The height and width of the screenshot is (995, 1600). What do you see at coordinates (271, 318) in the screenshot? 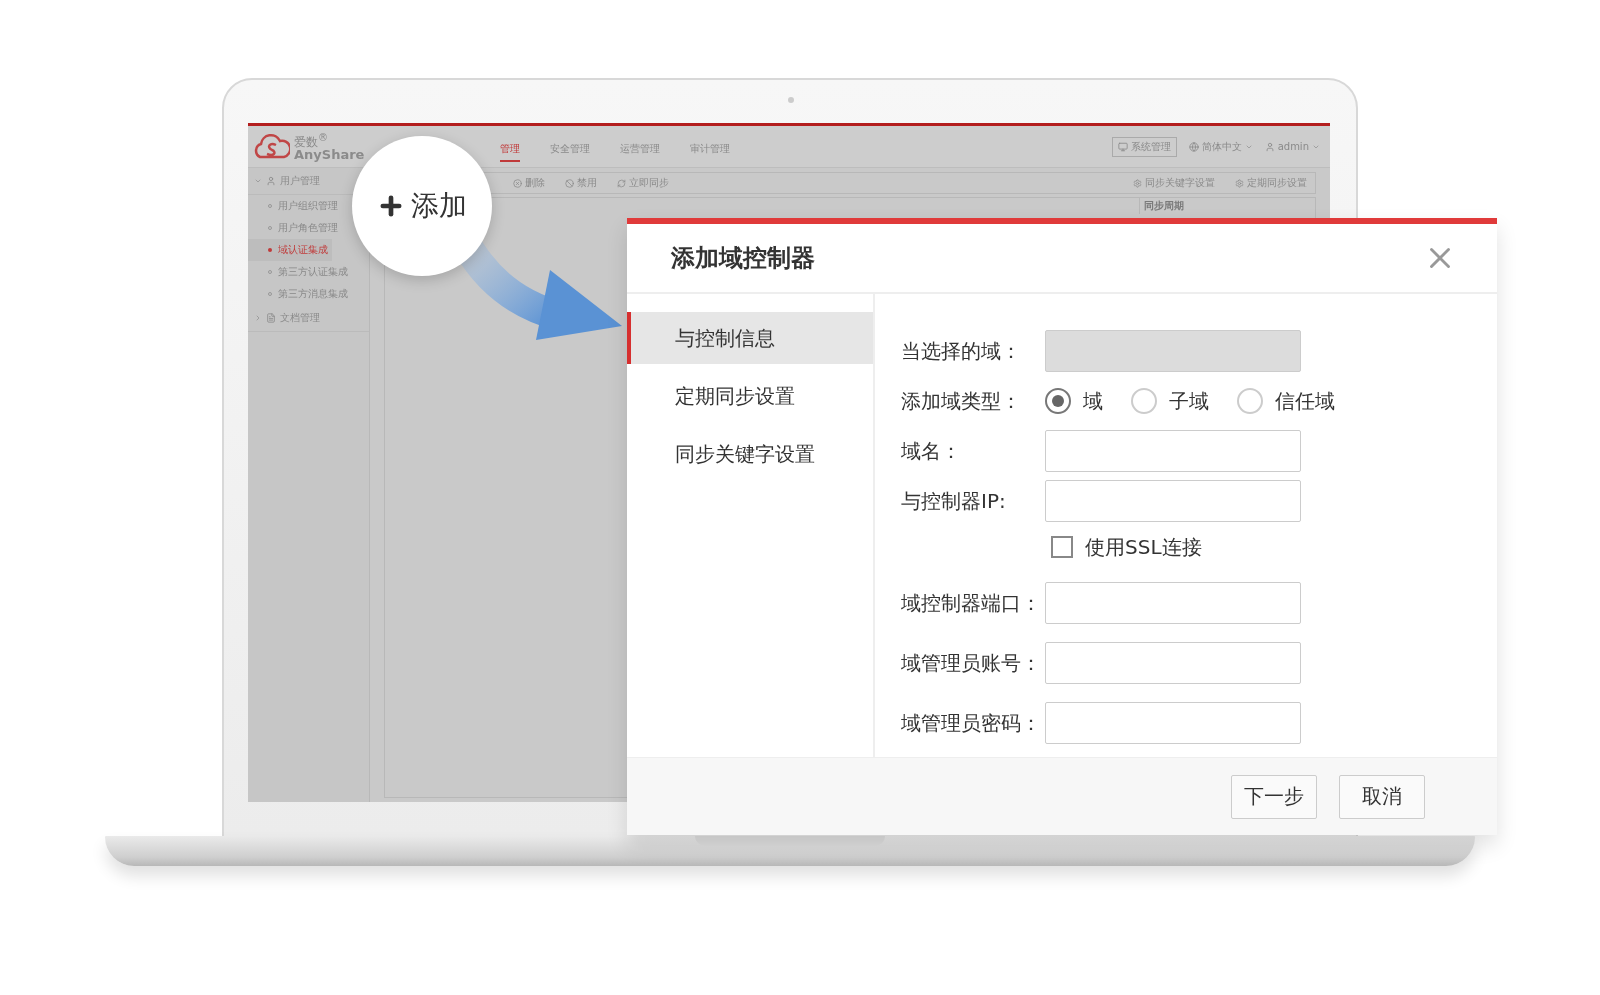
I see `document-icon` at bounding box center [271, 318].